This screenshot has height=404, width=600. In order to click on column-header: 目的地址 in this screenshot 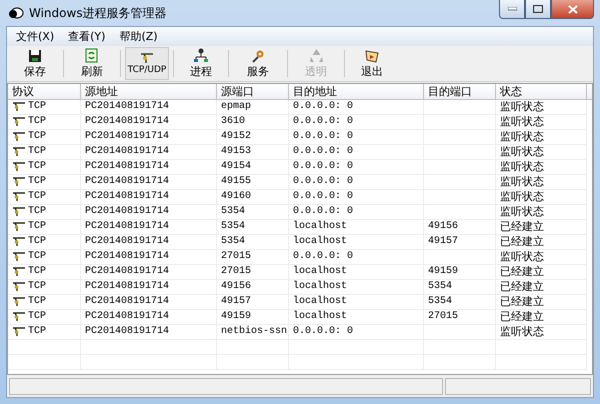, I will do `click(356, 91)`.